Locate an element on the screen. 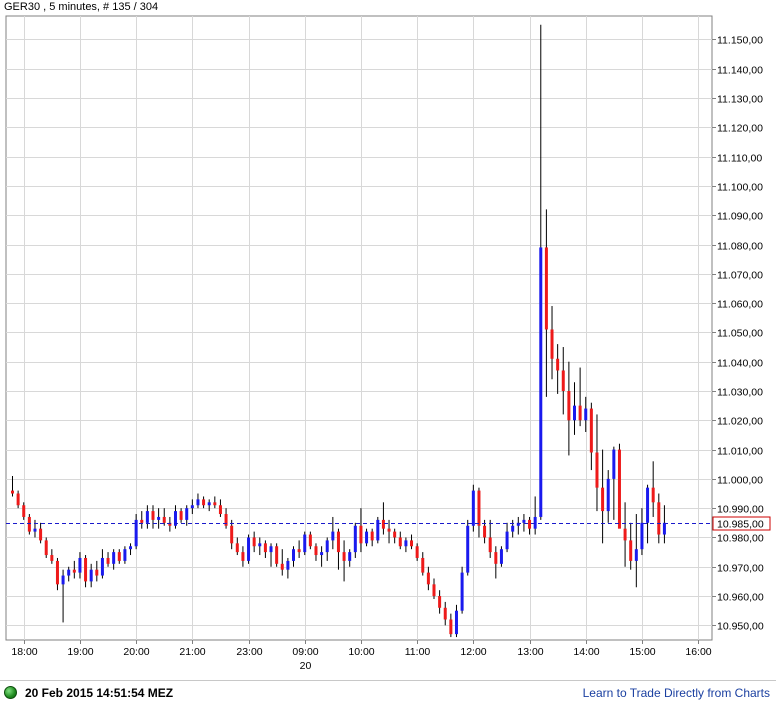 The height and width of the screenshot is (707, 776). y-tick-label: 10.980,00 is located at coordinates (740, 539).